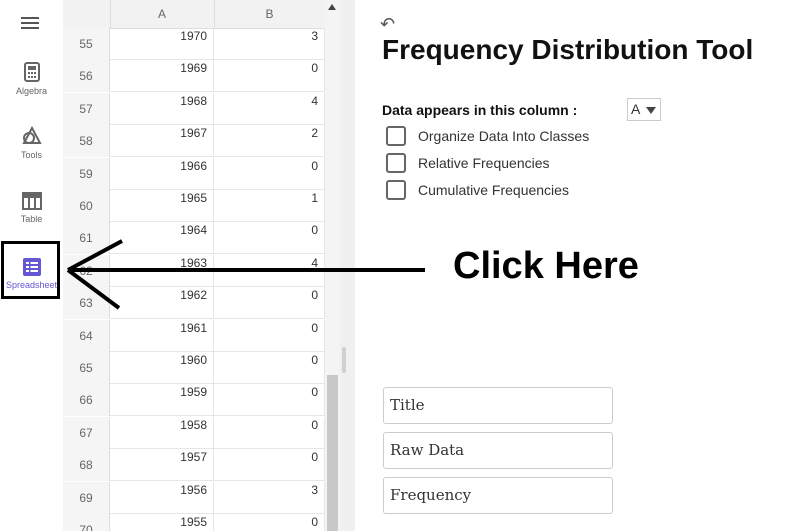 This screenshot has height=531, width=792. What do you see at coordinates (86, 44) in the screenshot?
I see `row-number: 55` at bounding box center [86, 44].